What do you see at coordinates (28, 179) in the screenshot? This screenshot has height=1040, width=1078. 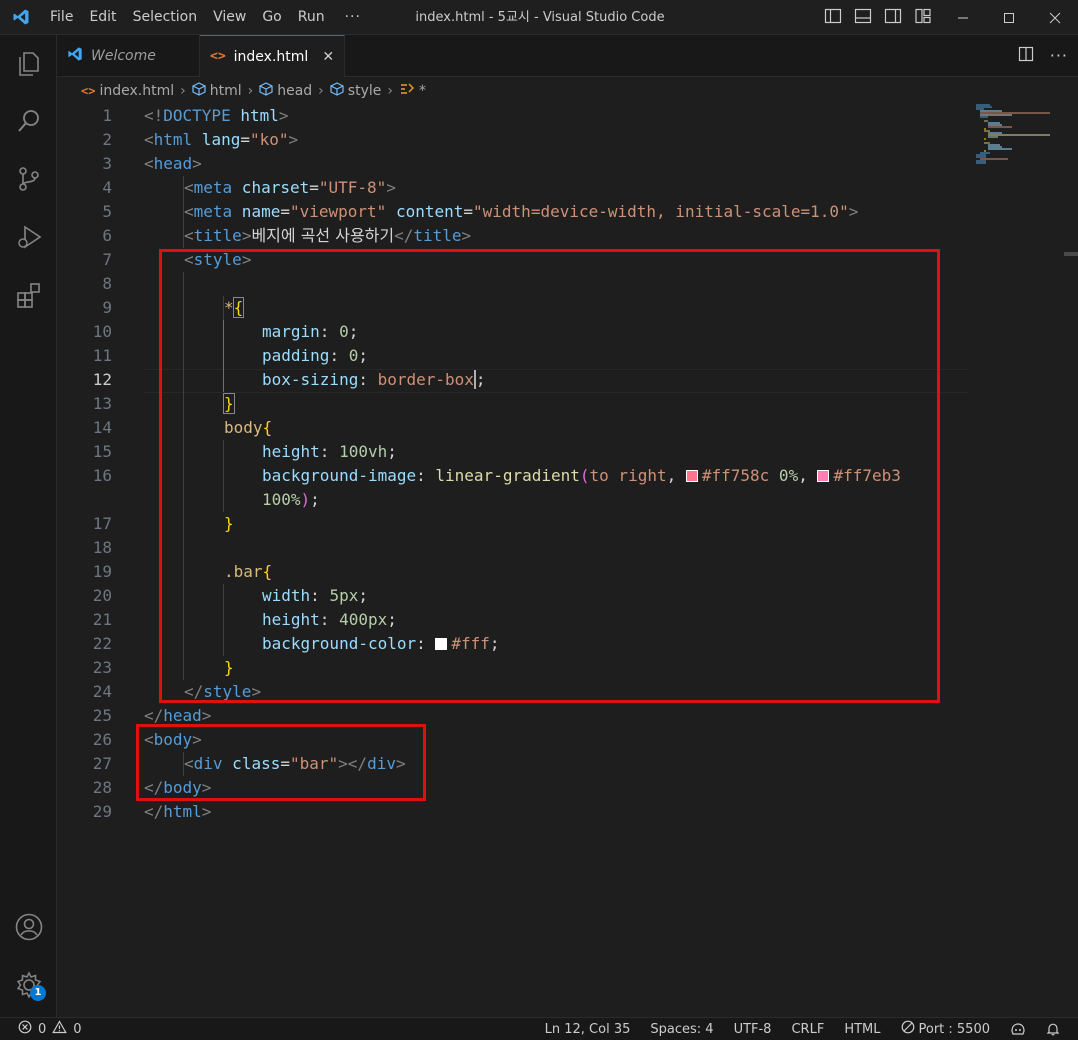 I see `source-control-icon` at bounding box center [28, 179].